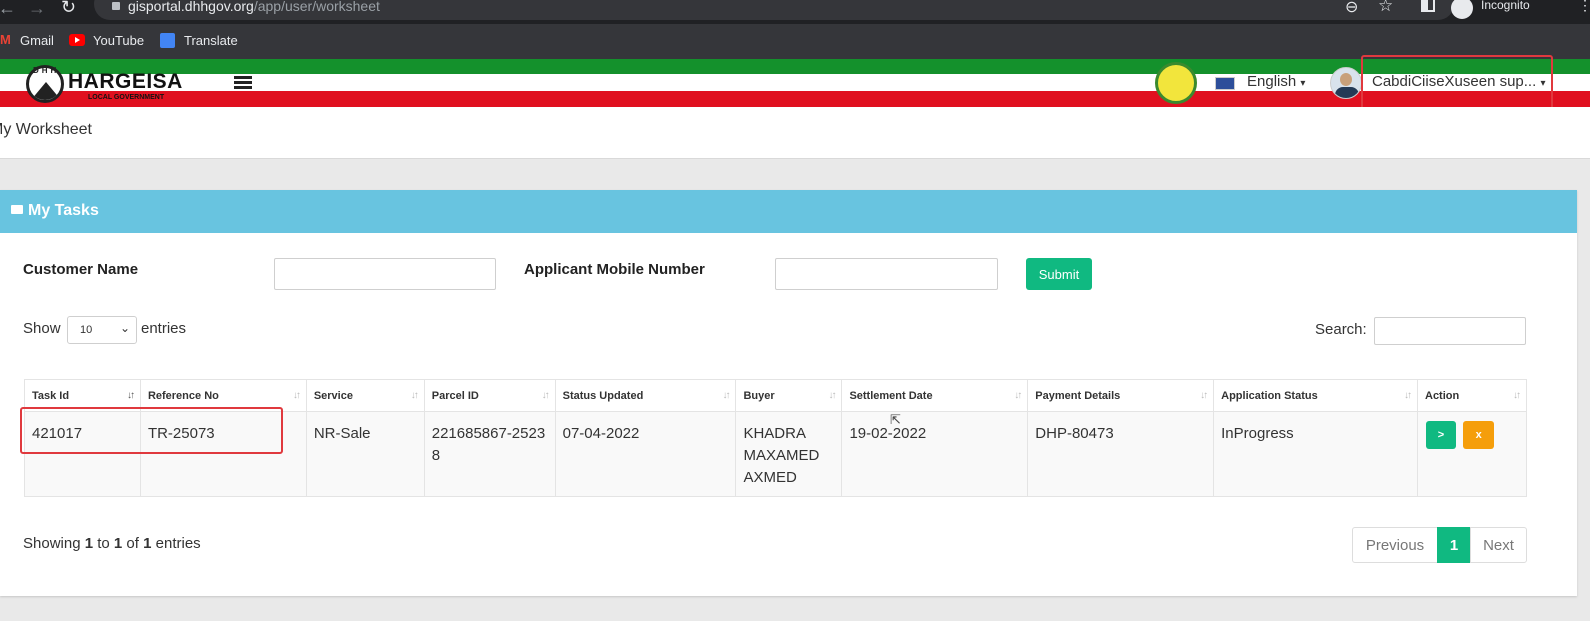  I want to click on cell-status-updated: 07-04-2022, so click(645, 454).